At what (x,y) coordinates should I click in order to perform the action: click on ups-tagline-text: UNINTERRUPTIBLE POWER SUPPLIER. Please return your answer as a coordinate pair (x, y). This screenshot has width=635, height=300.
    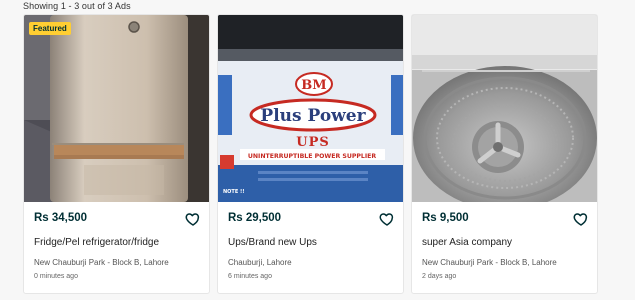
    Looking at the image, I should click on (312, 156).